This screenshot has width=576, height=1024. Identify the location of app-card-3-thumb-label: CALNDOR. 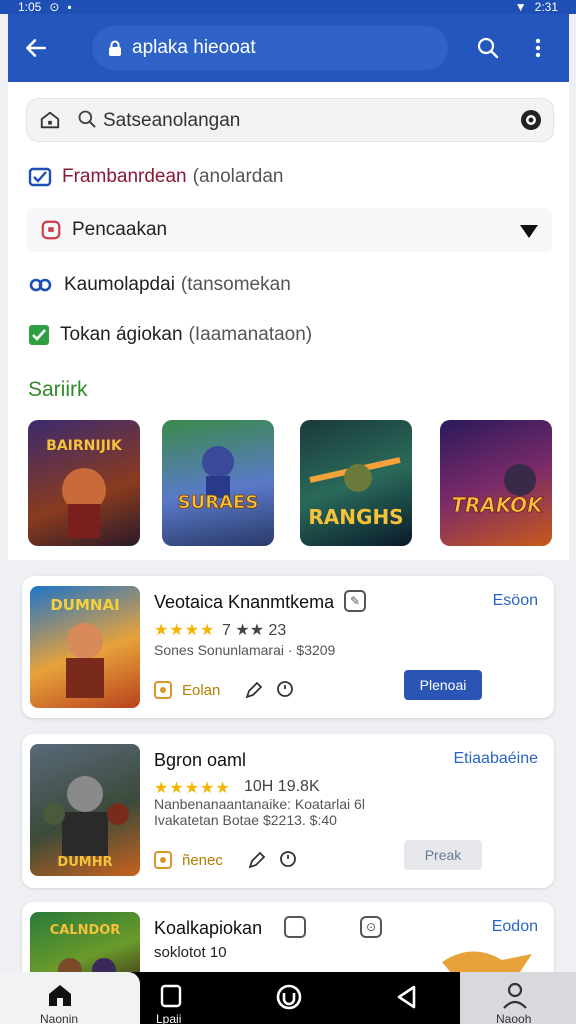
(85, 930).